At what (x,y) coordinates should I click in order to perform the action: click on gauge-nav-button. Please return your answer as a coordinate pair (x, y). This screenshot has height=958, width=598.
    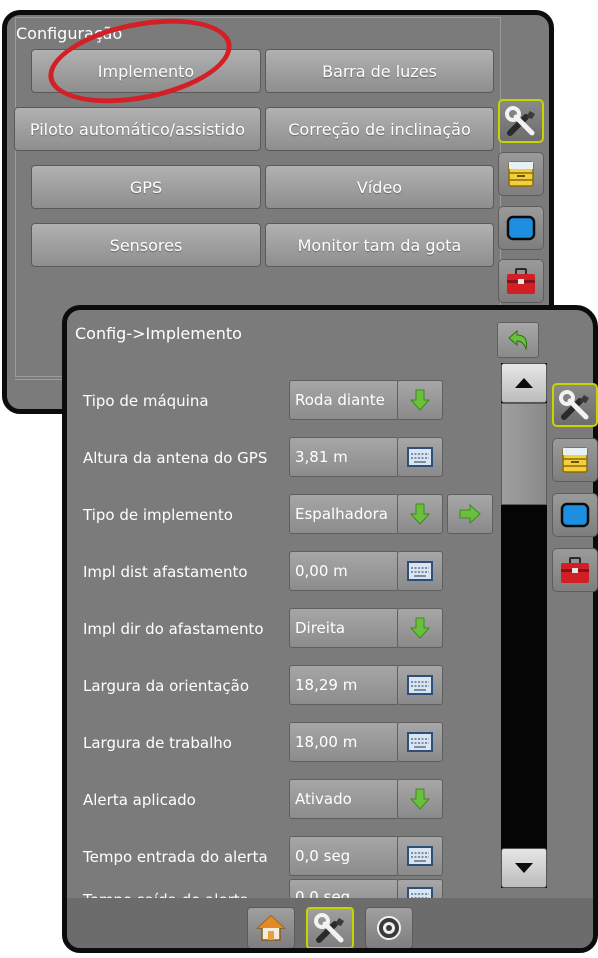
    Looking at the image, I should click on (389, 927).